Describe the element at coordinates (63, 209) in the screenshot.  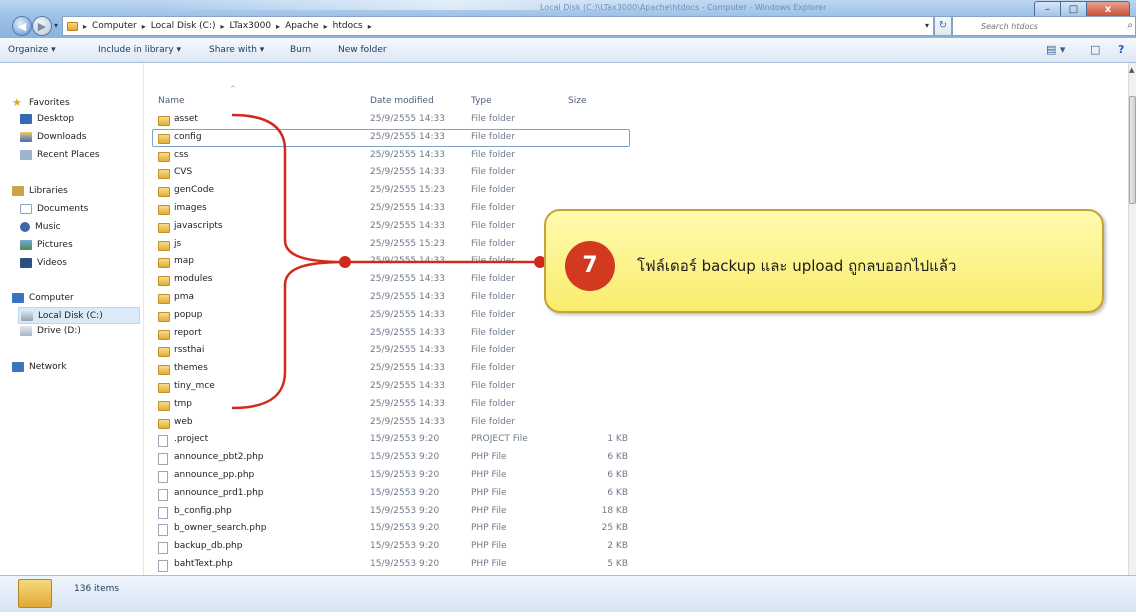
I see `sidebar-item-label: Documents` at that location.